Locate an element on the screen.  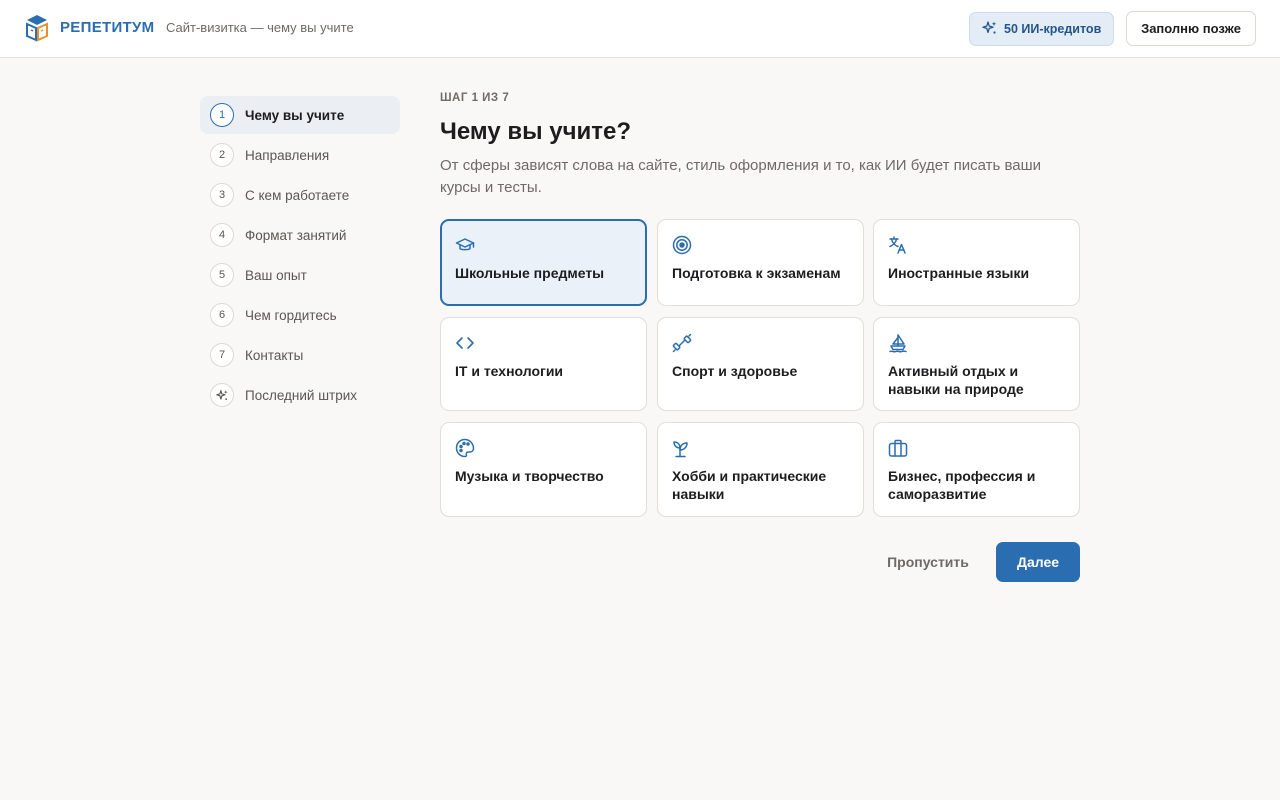
option-label: IT и технологии is located at coordinates (509, 371).